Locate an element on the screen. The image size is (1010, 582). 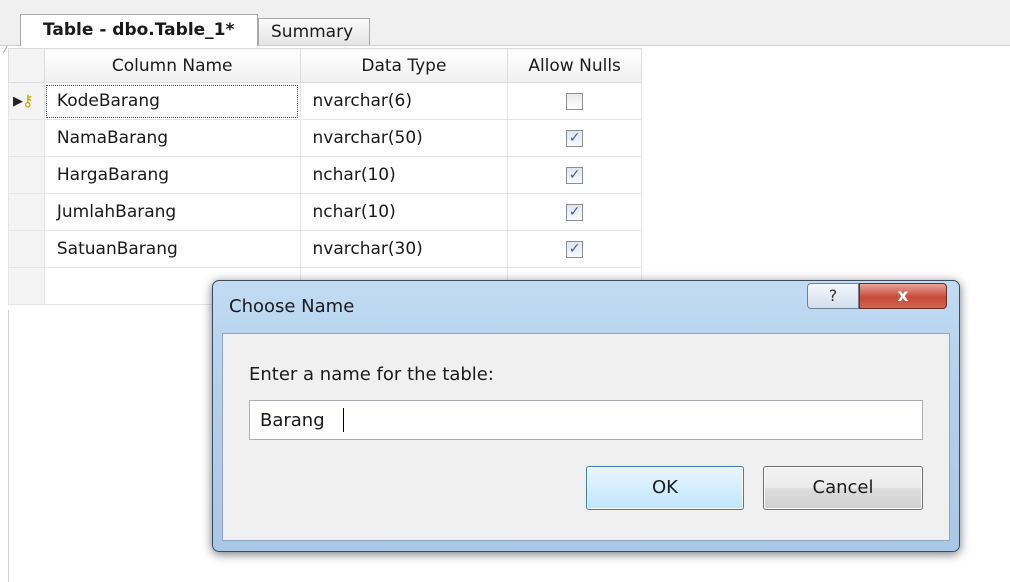
column-name-cell: HargaBarang is located at coordinates (172, 175).